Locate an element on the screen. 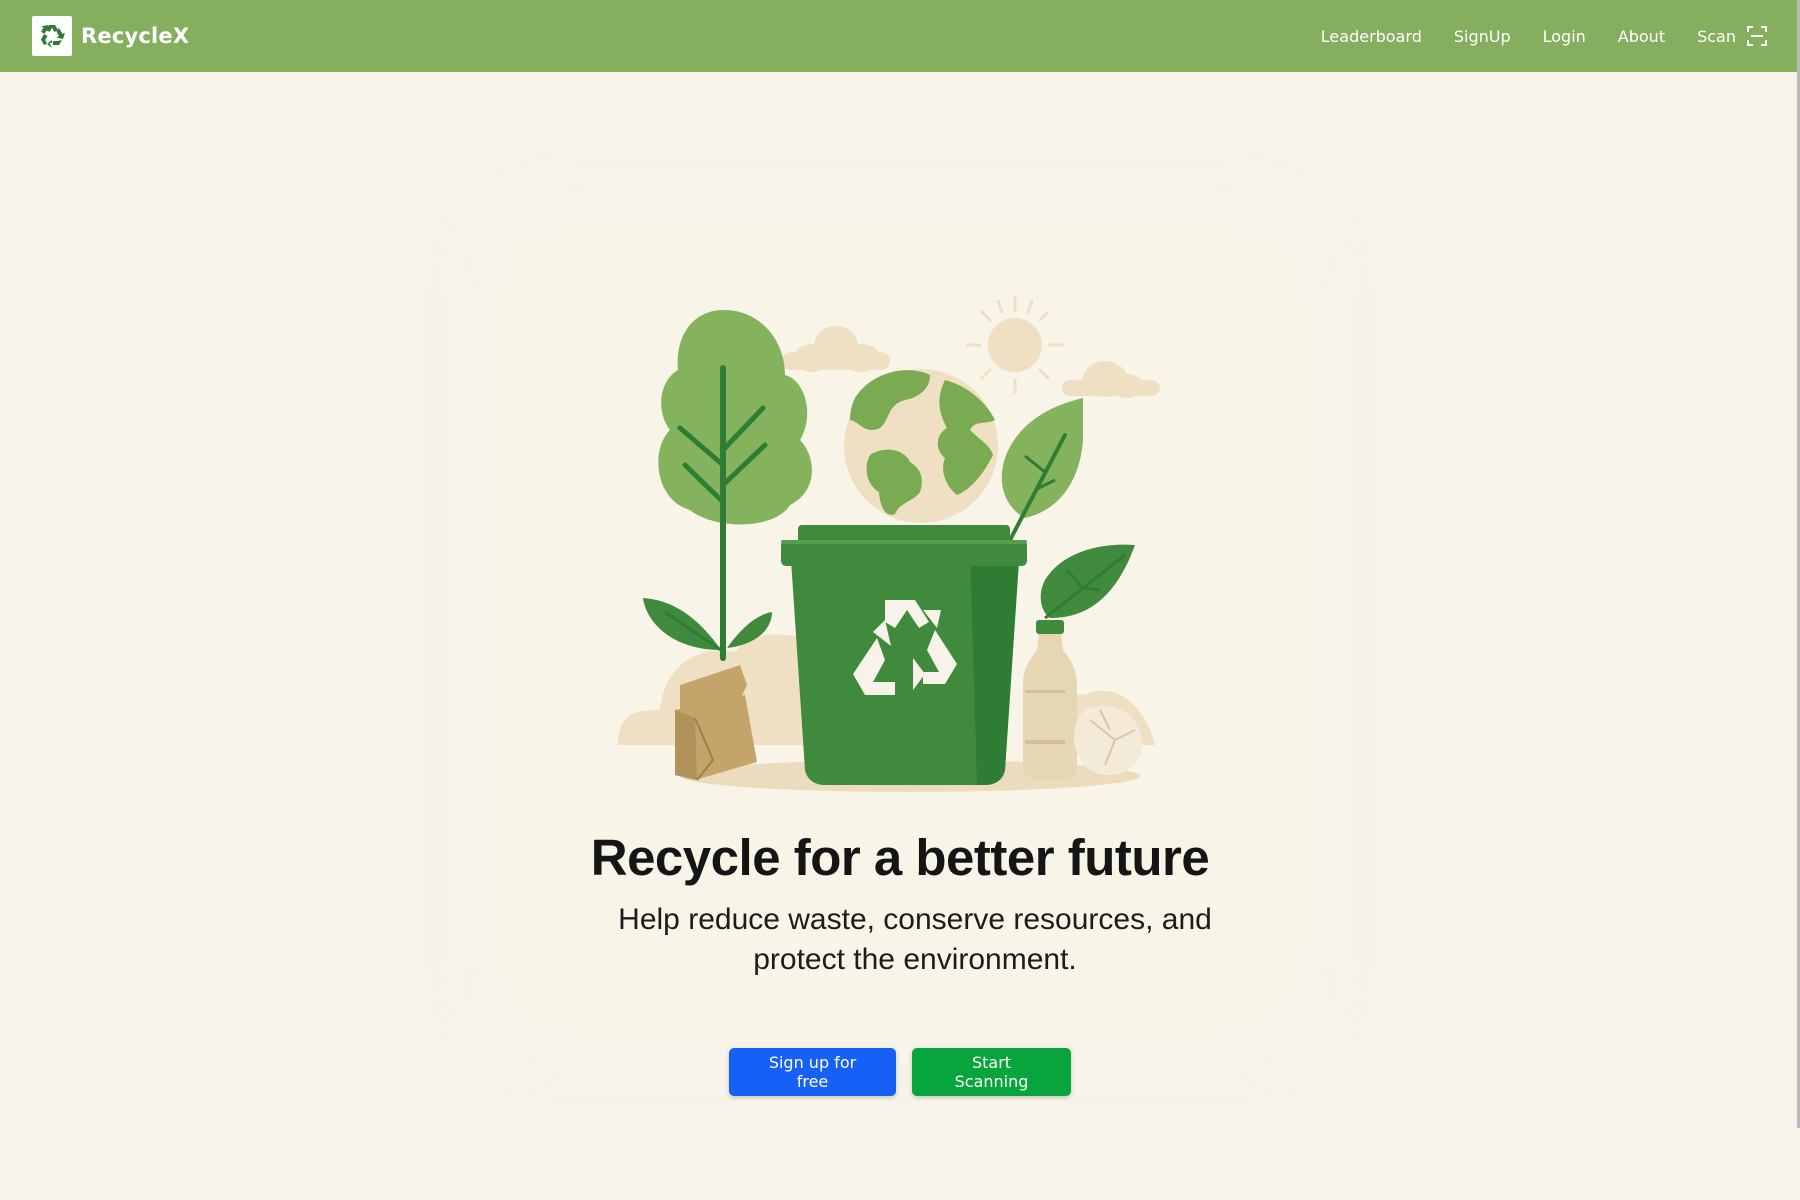  sun-icon is located at coordinates (1015, 345).